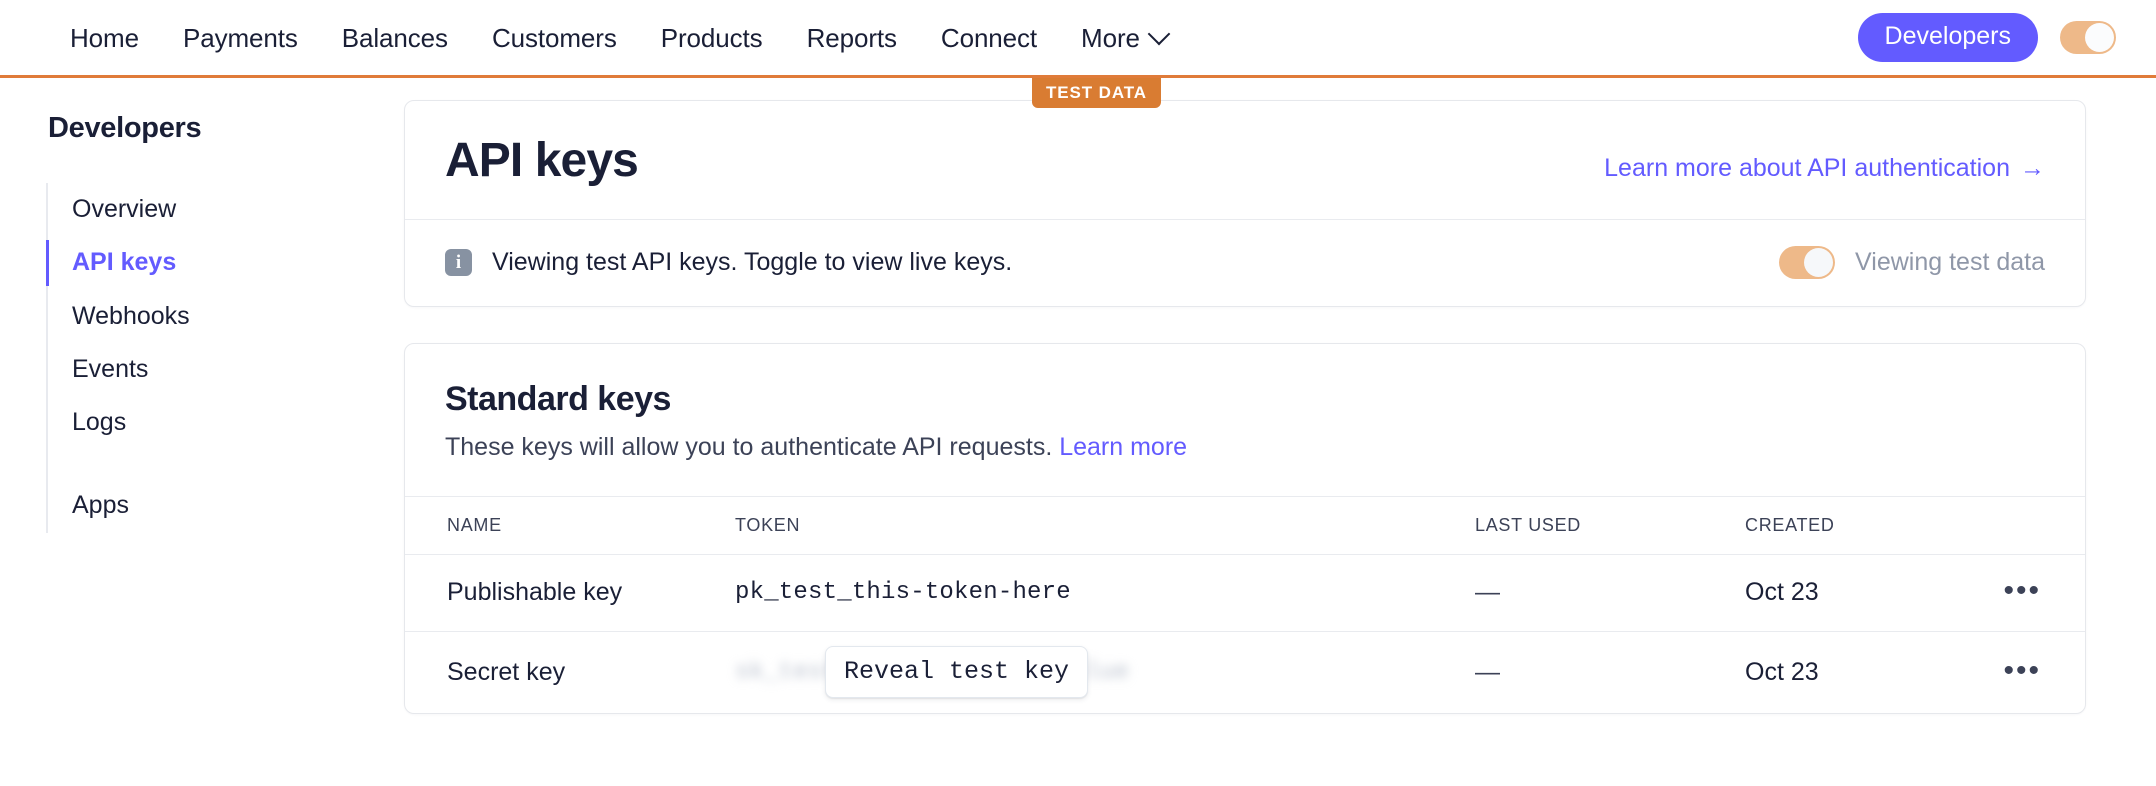 The height and width of the screenshot is (786, 2156). What do you see at coordinates (226, 316) in the screenshot?
I see `sidebar-item-webhooks: Webhooks` at bounding box center [226, 316].